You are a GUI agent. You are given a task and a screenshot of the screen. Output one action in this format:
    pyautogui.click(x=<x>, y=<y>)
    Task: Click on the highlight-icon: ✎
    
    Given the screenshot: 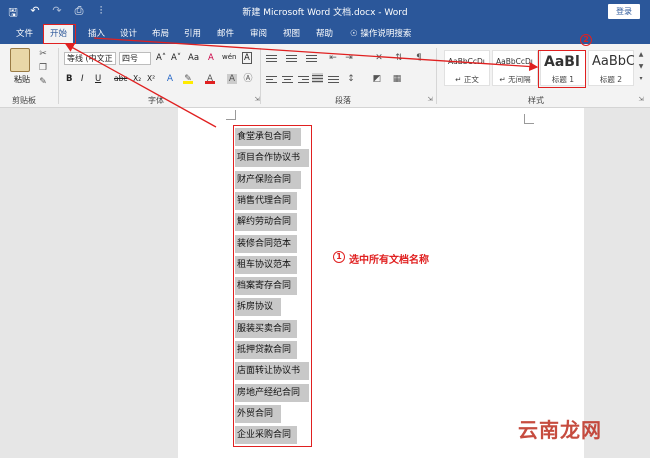 What is the action you would take?
    pyautogui.click(x=188, y=79)
    